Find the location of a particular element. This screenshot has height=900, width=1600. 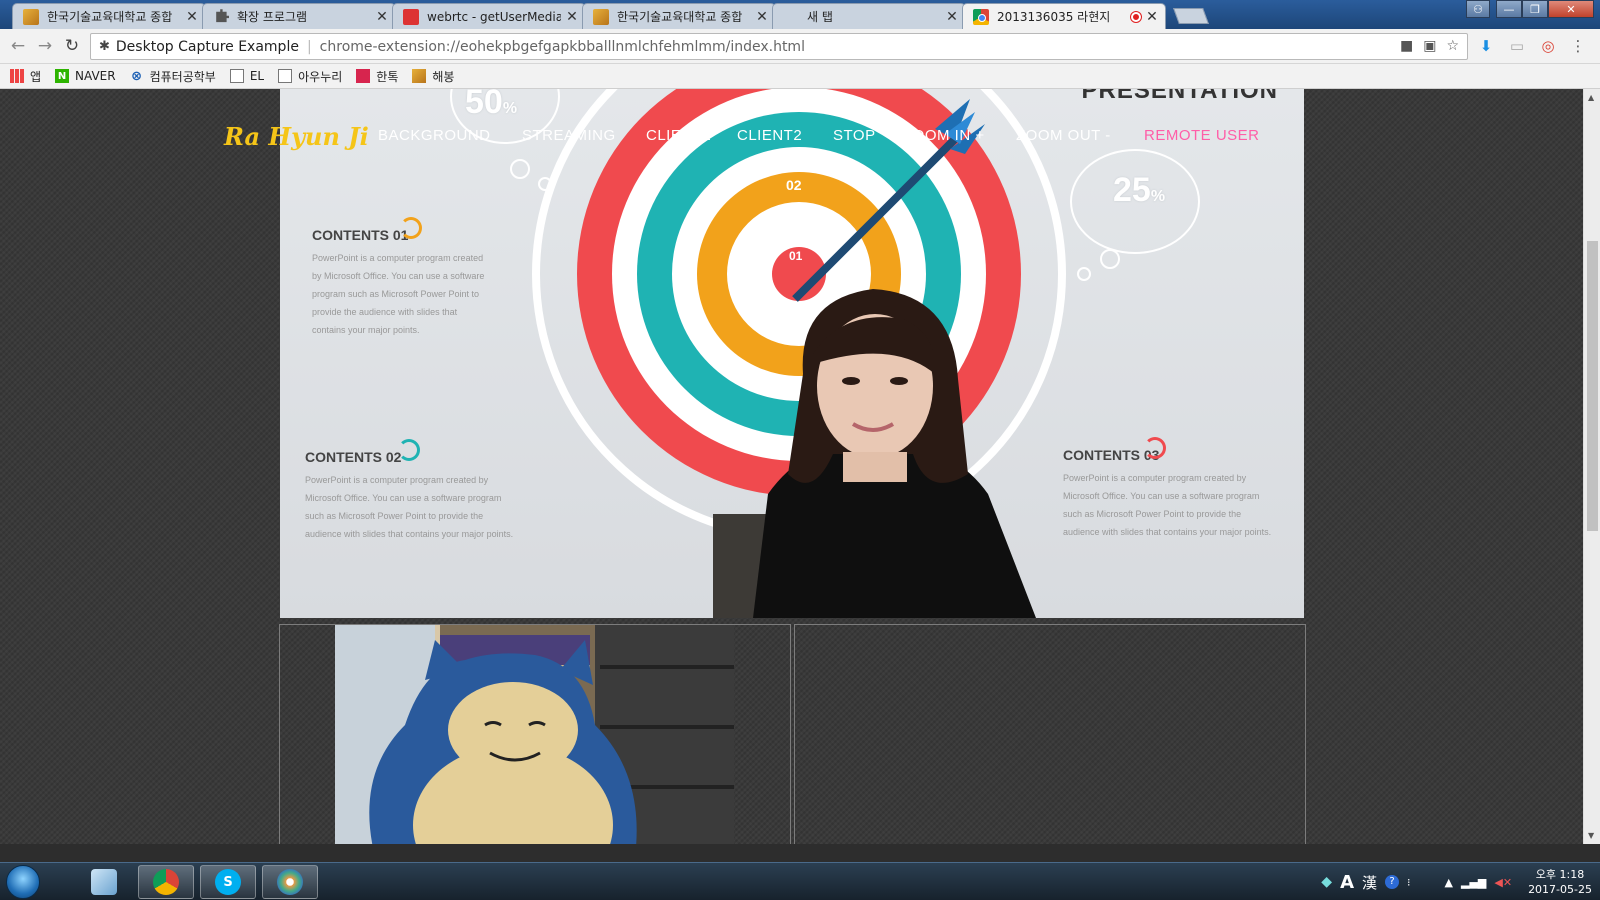

tab-extensions: 확장 프로그램 ✕ is located at coordinates (299, 16).